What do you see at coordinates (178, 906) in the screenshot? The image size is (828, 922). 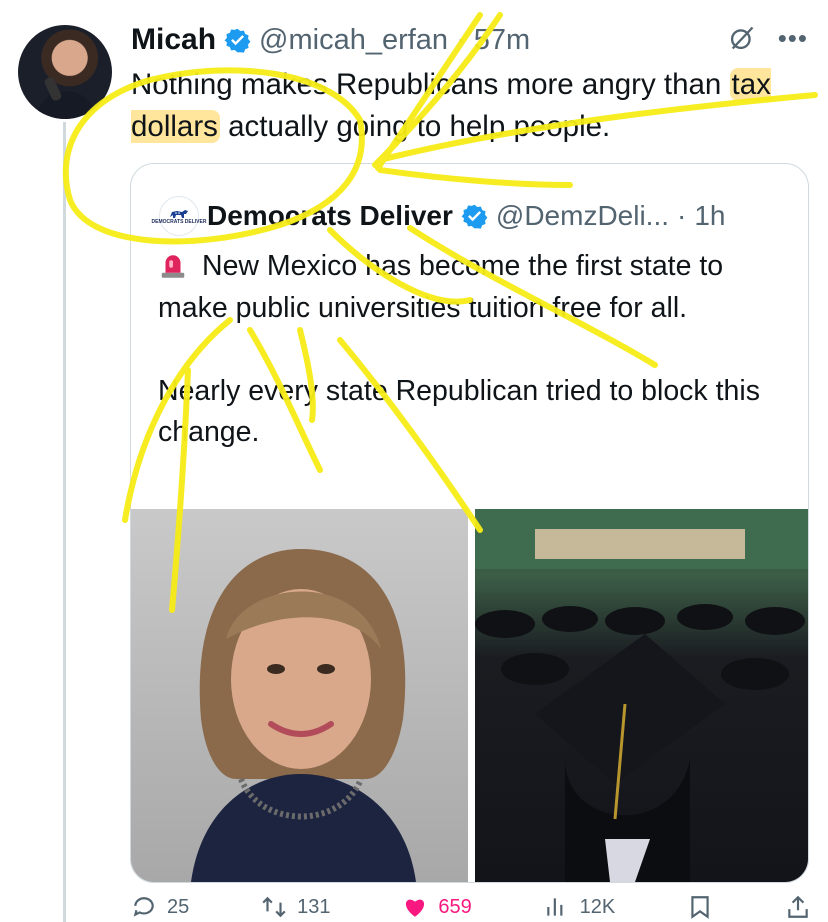 I see `reply-count: 25` at bounding box center [178, 906].